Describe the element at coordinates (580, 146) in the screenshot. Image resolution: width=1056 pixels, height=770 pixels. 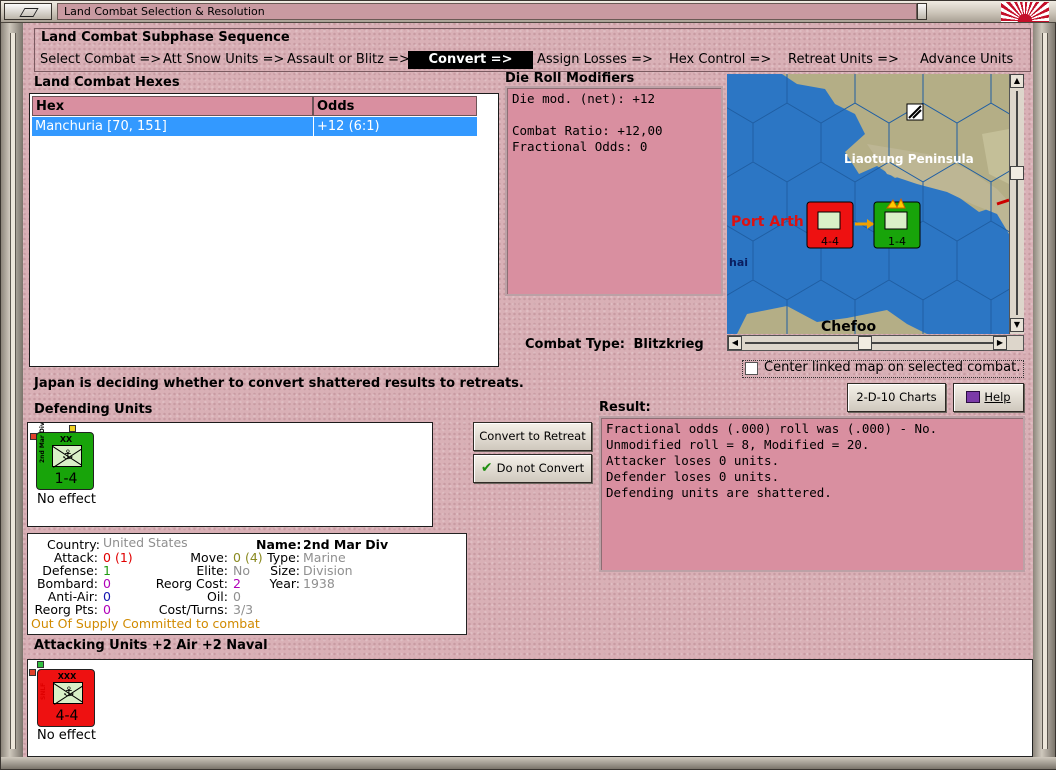
I see `modifier-line: Fractional Odds: 0` at that location.